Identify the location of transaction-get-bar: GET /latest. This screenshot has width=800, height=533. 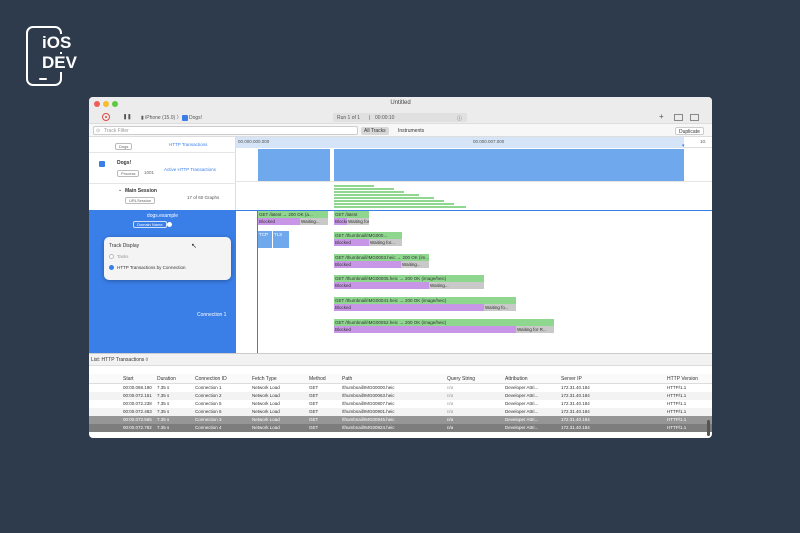
(351, 214).